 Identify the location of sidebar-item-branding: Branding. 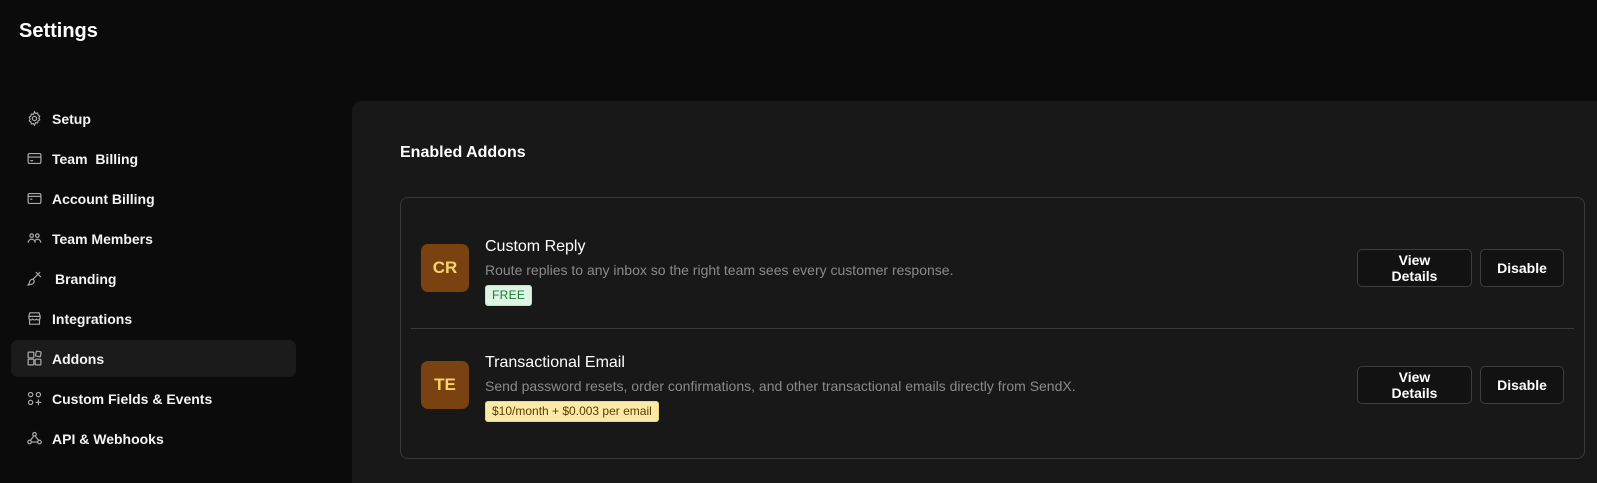
(153, 278).